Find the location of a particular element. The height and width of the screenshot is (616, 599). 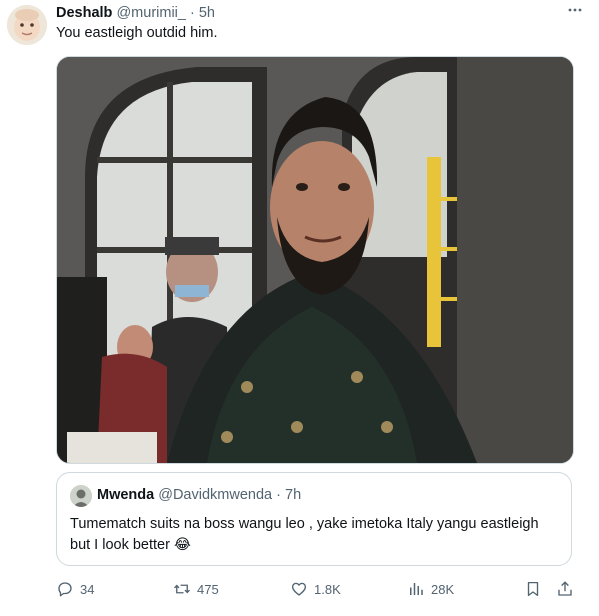

quoted-author-name: Mwenda is located at coordinates (125, 495).